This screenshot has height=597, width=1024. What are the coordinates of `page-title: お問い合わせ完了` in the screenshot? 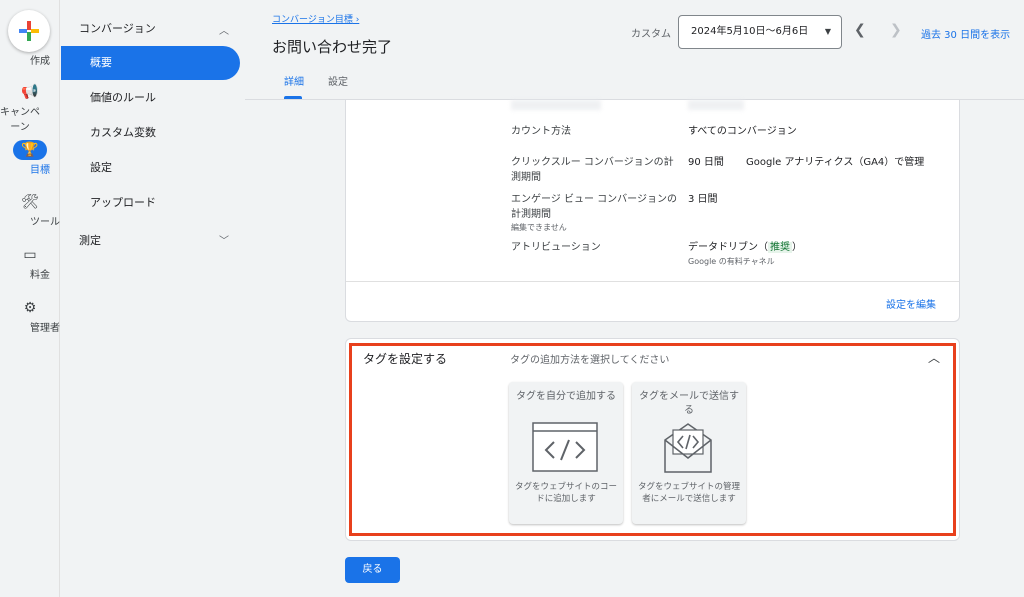 It's located at (332, 47).